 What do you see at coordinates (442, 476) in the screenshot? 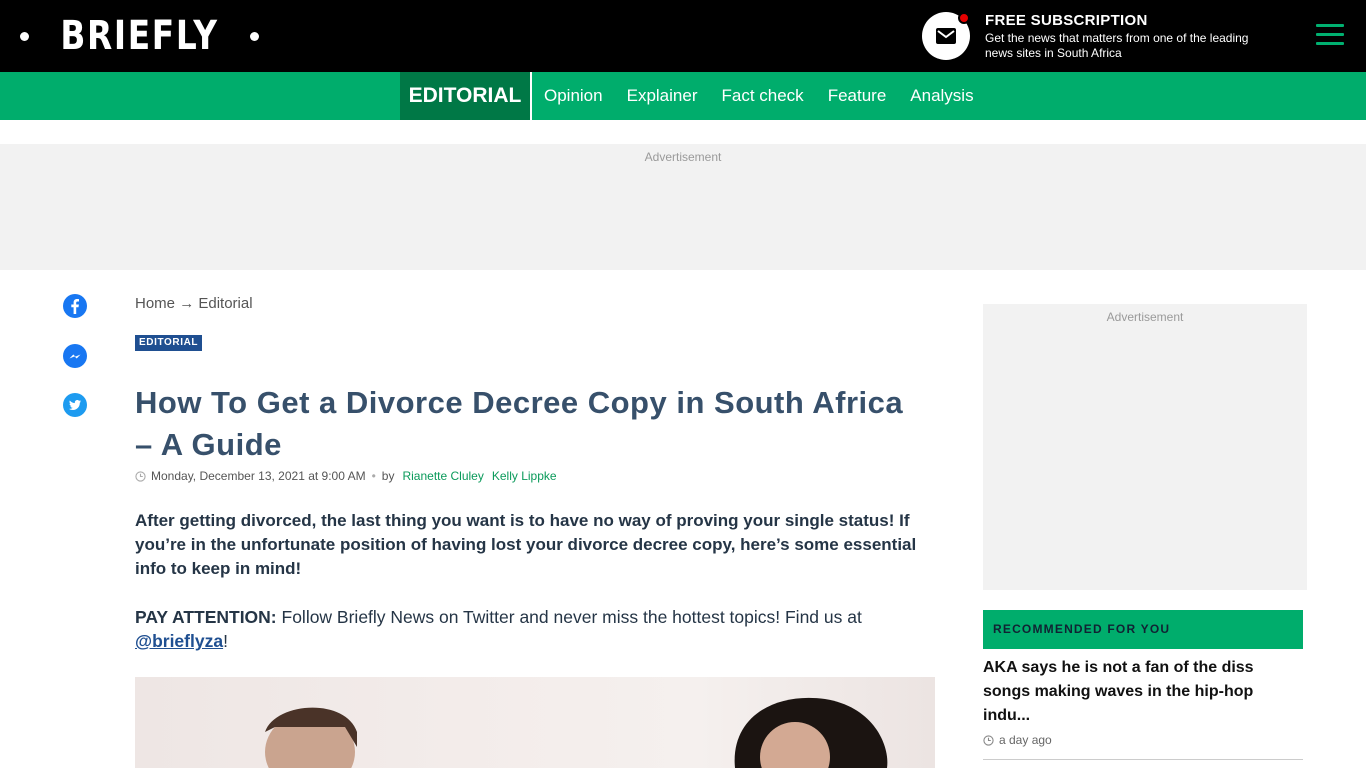
I see `author-link: Rianette Cluley` at bounding box center [442, 476].